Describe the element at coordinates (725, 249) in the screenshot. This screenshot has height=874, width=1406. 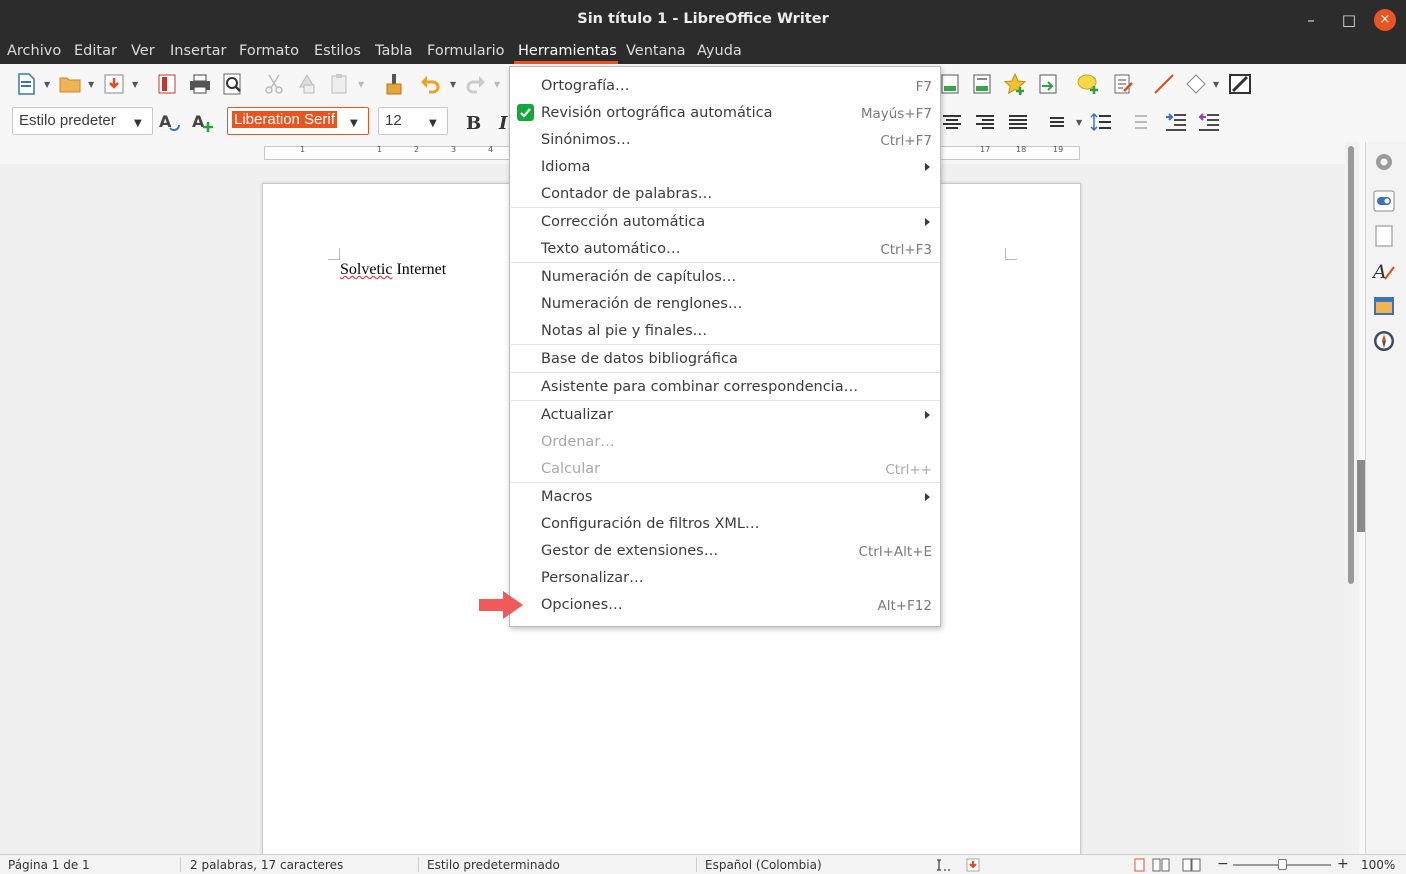
I see `menu-item-texto-automatico: Texto automático… Ctrl+F3` at that location.